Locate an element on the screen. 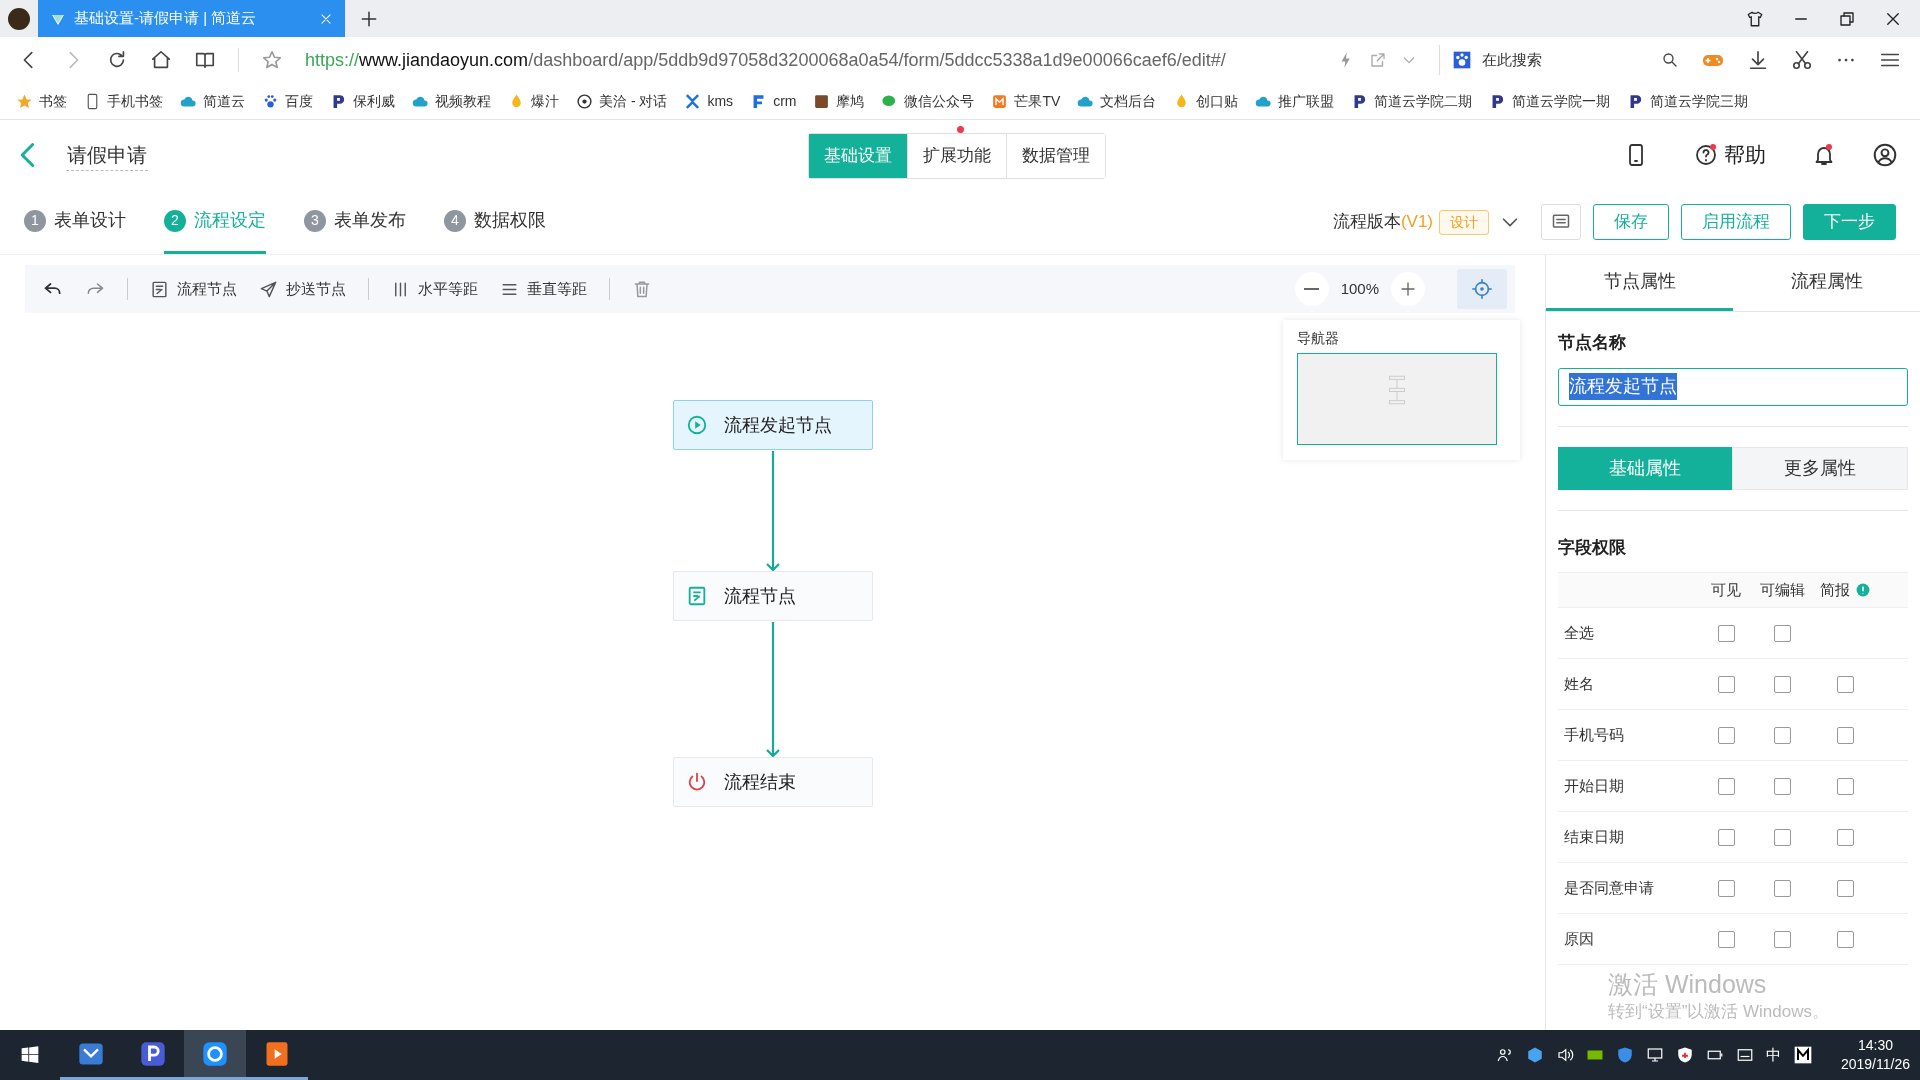  field-name: 手机号码 is located at coordinates (1594, 734).